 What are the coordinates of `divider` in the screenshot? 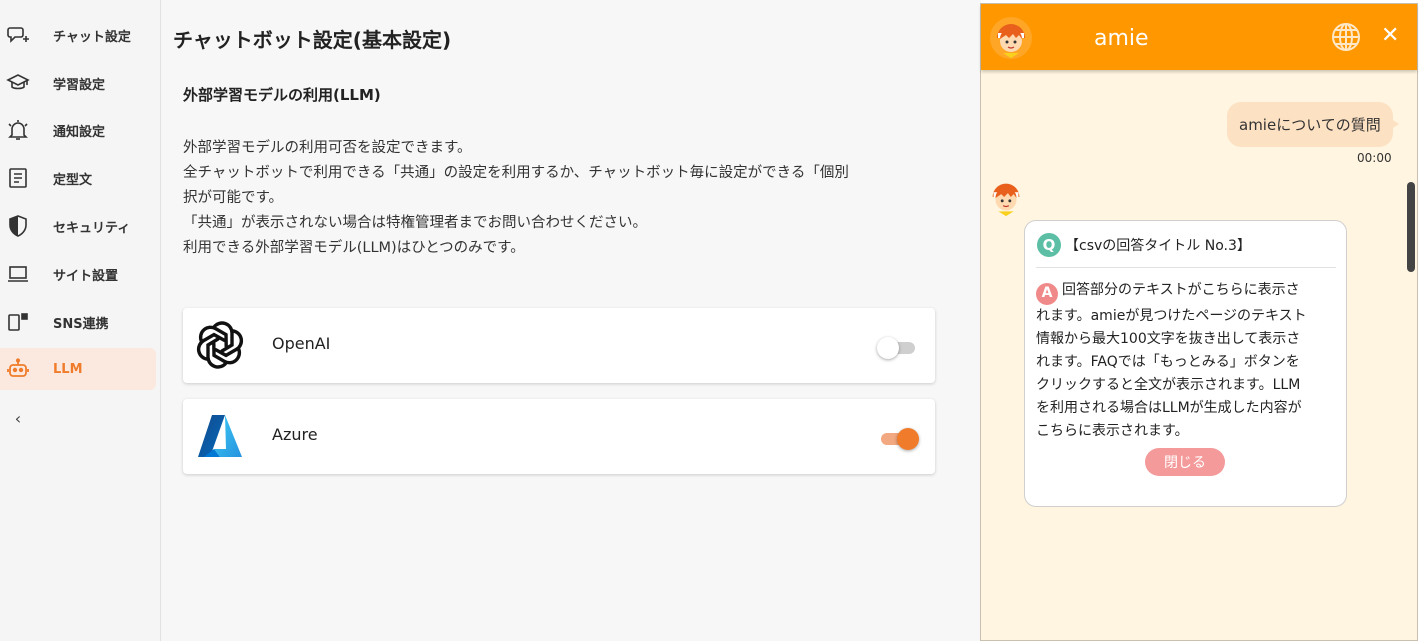 It's located at (1186, 267).